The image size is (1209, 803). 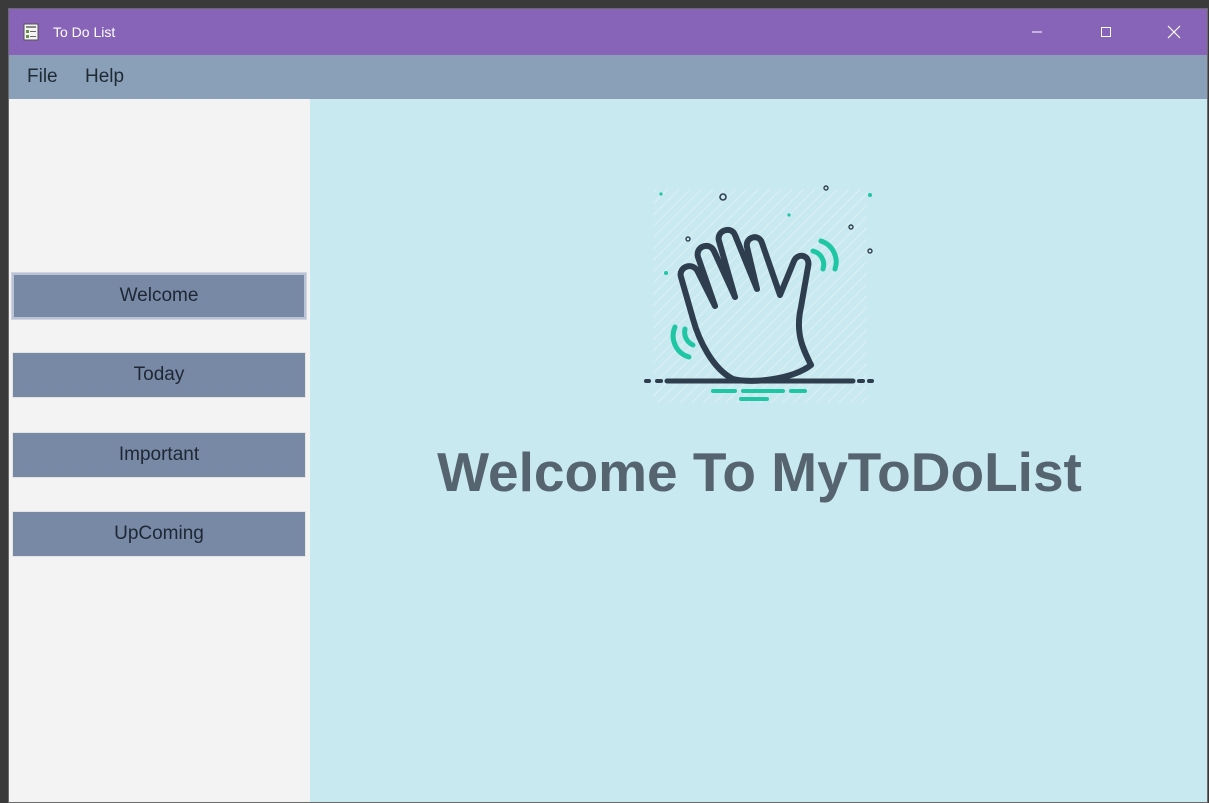 I want to click on close-icon, so click(x=1174, y=32).